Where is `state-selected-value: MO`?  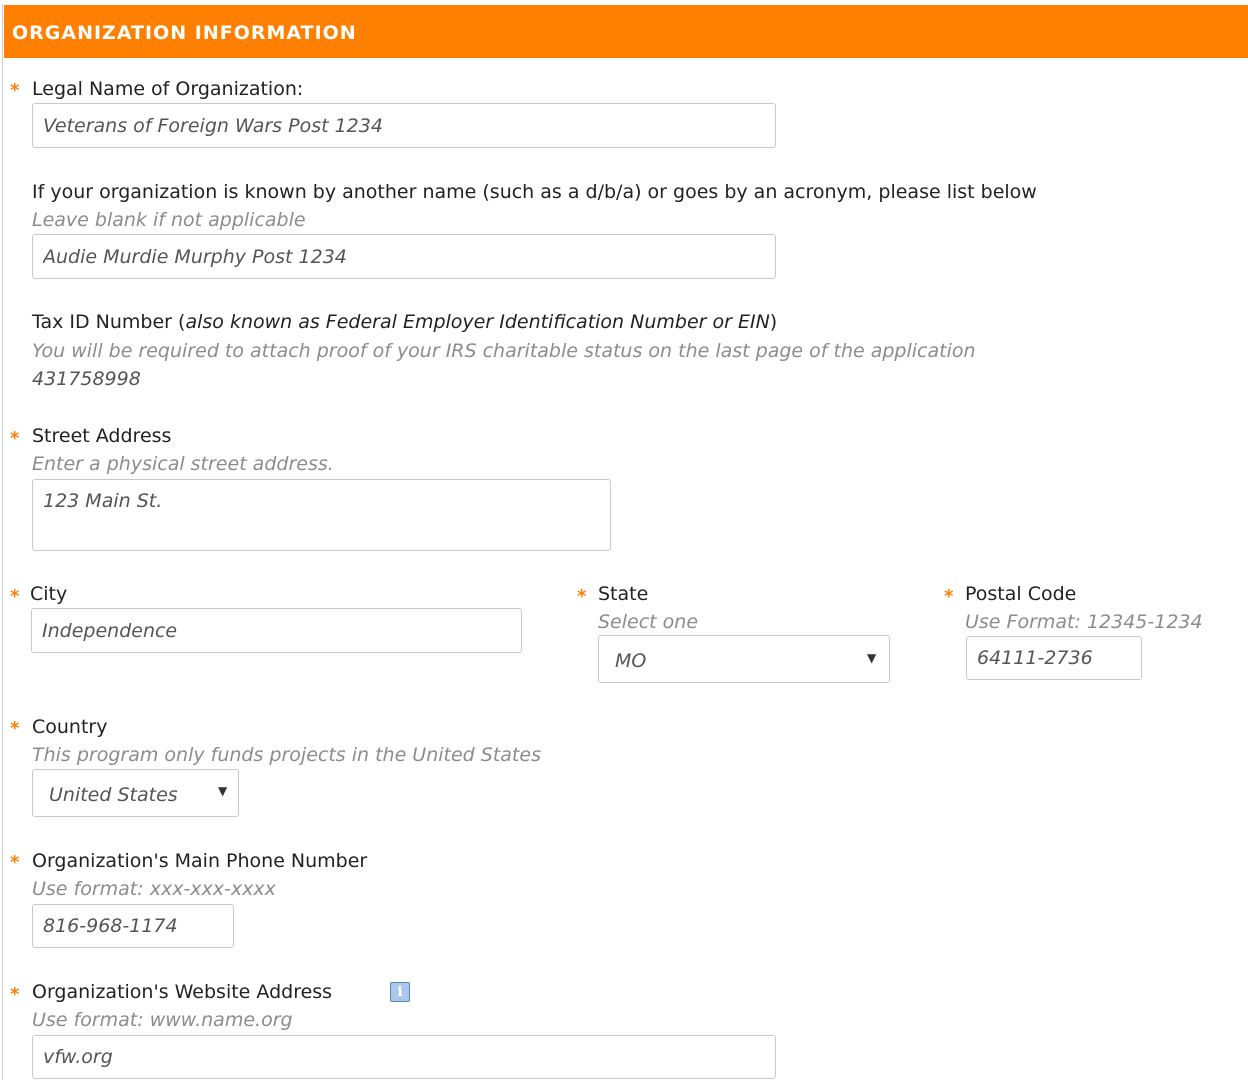
state-selected-value: MO is located at coordinates (631, 661).